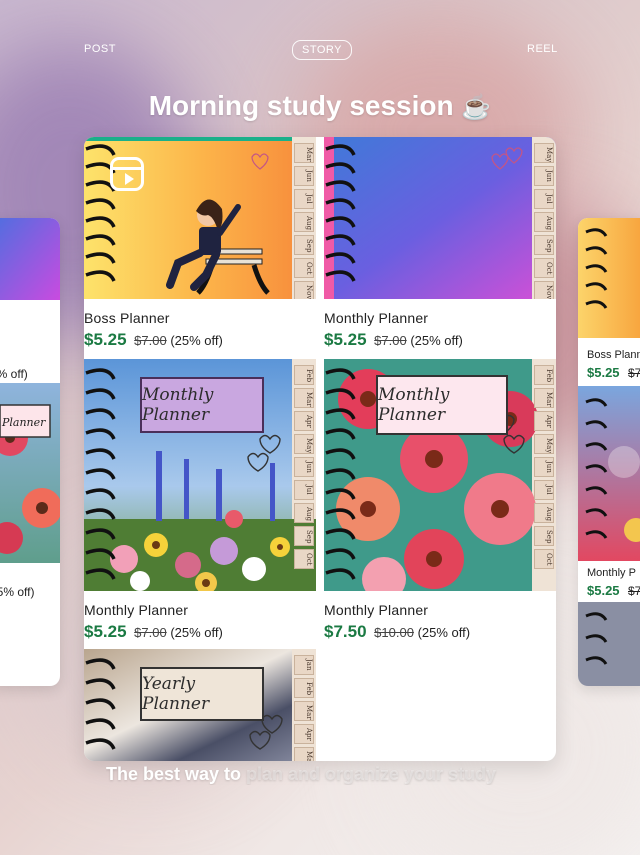 This screenshot has width=640, height=855. Describe the element at coordinates (200, 218) in the screenshot. I see `boss-planner-thumbnail: Mar Jun Jul Aug Sep Oct Nov` at that location.